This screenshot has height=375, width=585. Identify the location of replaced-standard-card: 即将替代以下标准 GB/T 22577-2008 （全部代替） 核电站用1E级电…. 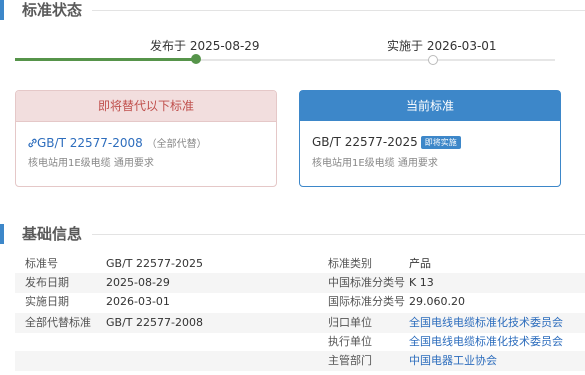
(146, 138).